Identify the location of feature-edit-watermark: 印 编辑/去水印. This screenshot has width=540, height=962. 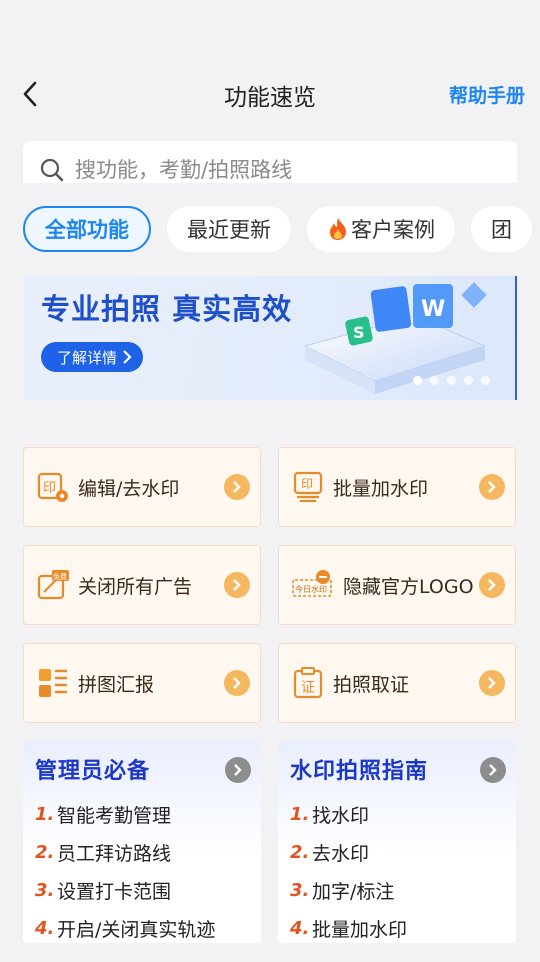
(142, 487).